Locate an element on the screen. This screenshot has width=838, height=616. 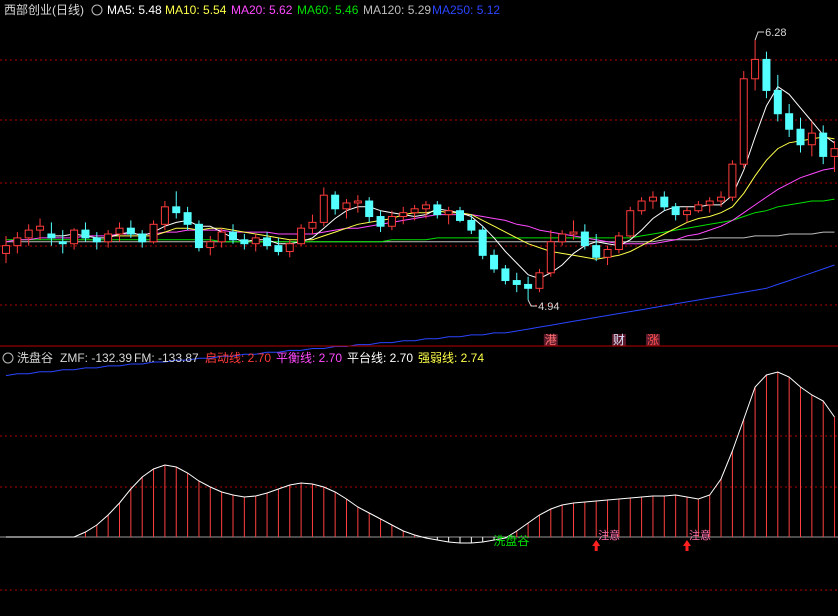
extremes: 6.28 4.94 is located at coordinates (657, 170).